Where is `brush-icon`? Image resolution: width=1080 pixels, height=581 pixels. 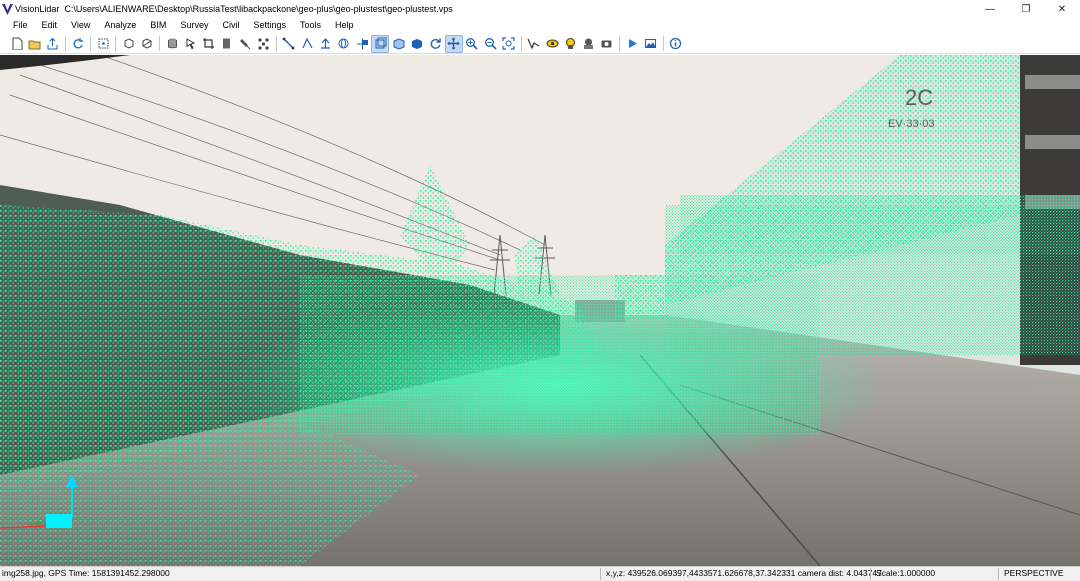 brush-icon is located at coordinates (245, 44).